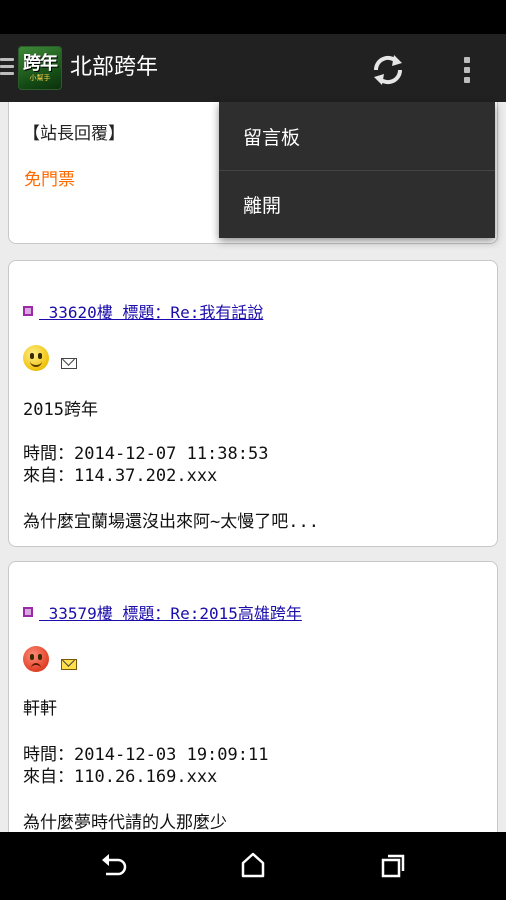 The height and width of the screenshot is (900, 506). I want to click on hamburger-icon, so click(7, 68).